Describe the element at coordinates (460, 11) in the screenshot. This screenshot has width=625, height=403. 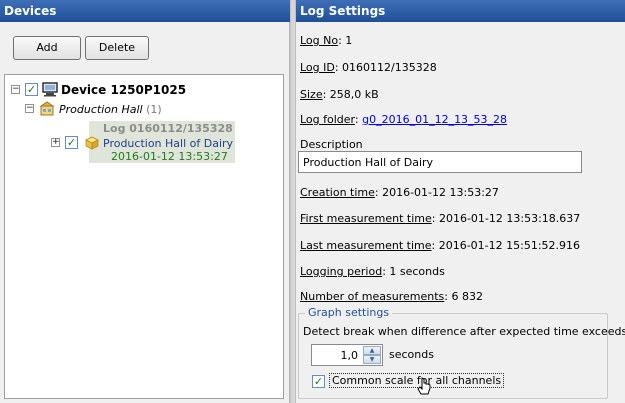
I see `log-settings-panel-header: Log Settings` at that location.